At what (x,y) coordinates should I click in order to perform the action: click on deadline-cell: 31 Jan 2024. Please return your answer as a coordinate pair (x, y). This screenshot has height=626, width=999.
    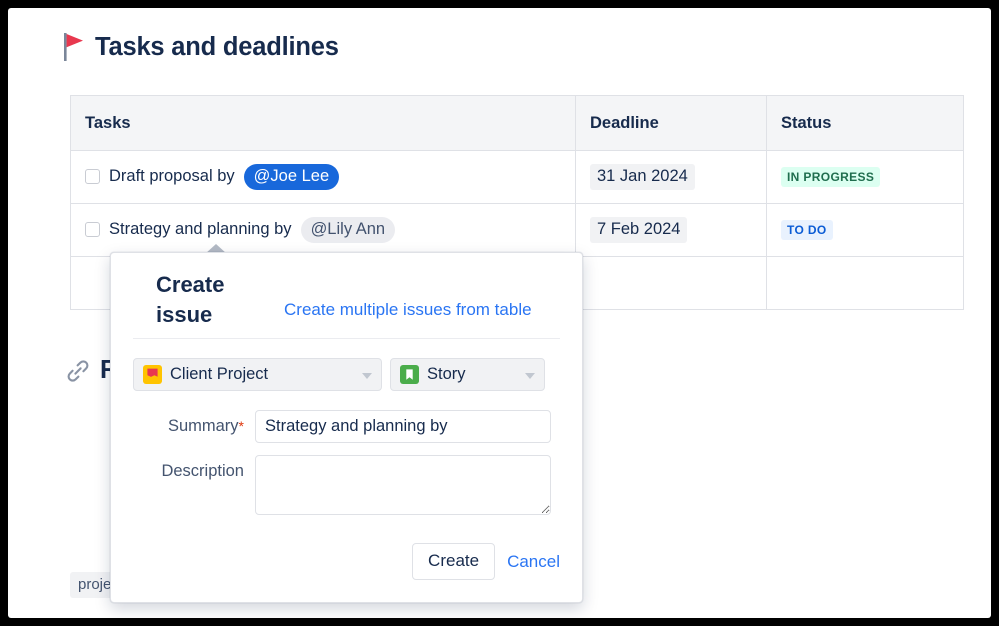
    Looking at the image, I should click on (671, 177).